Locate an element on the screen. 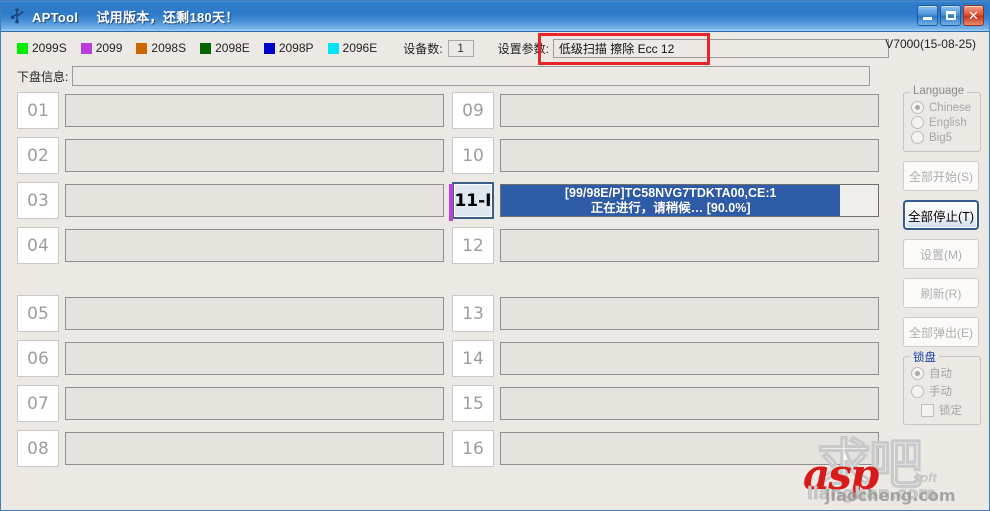 The height and width of the screenshot is (511, 990). legend-label: 2098S is located at coordinates (169, 48).